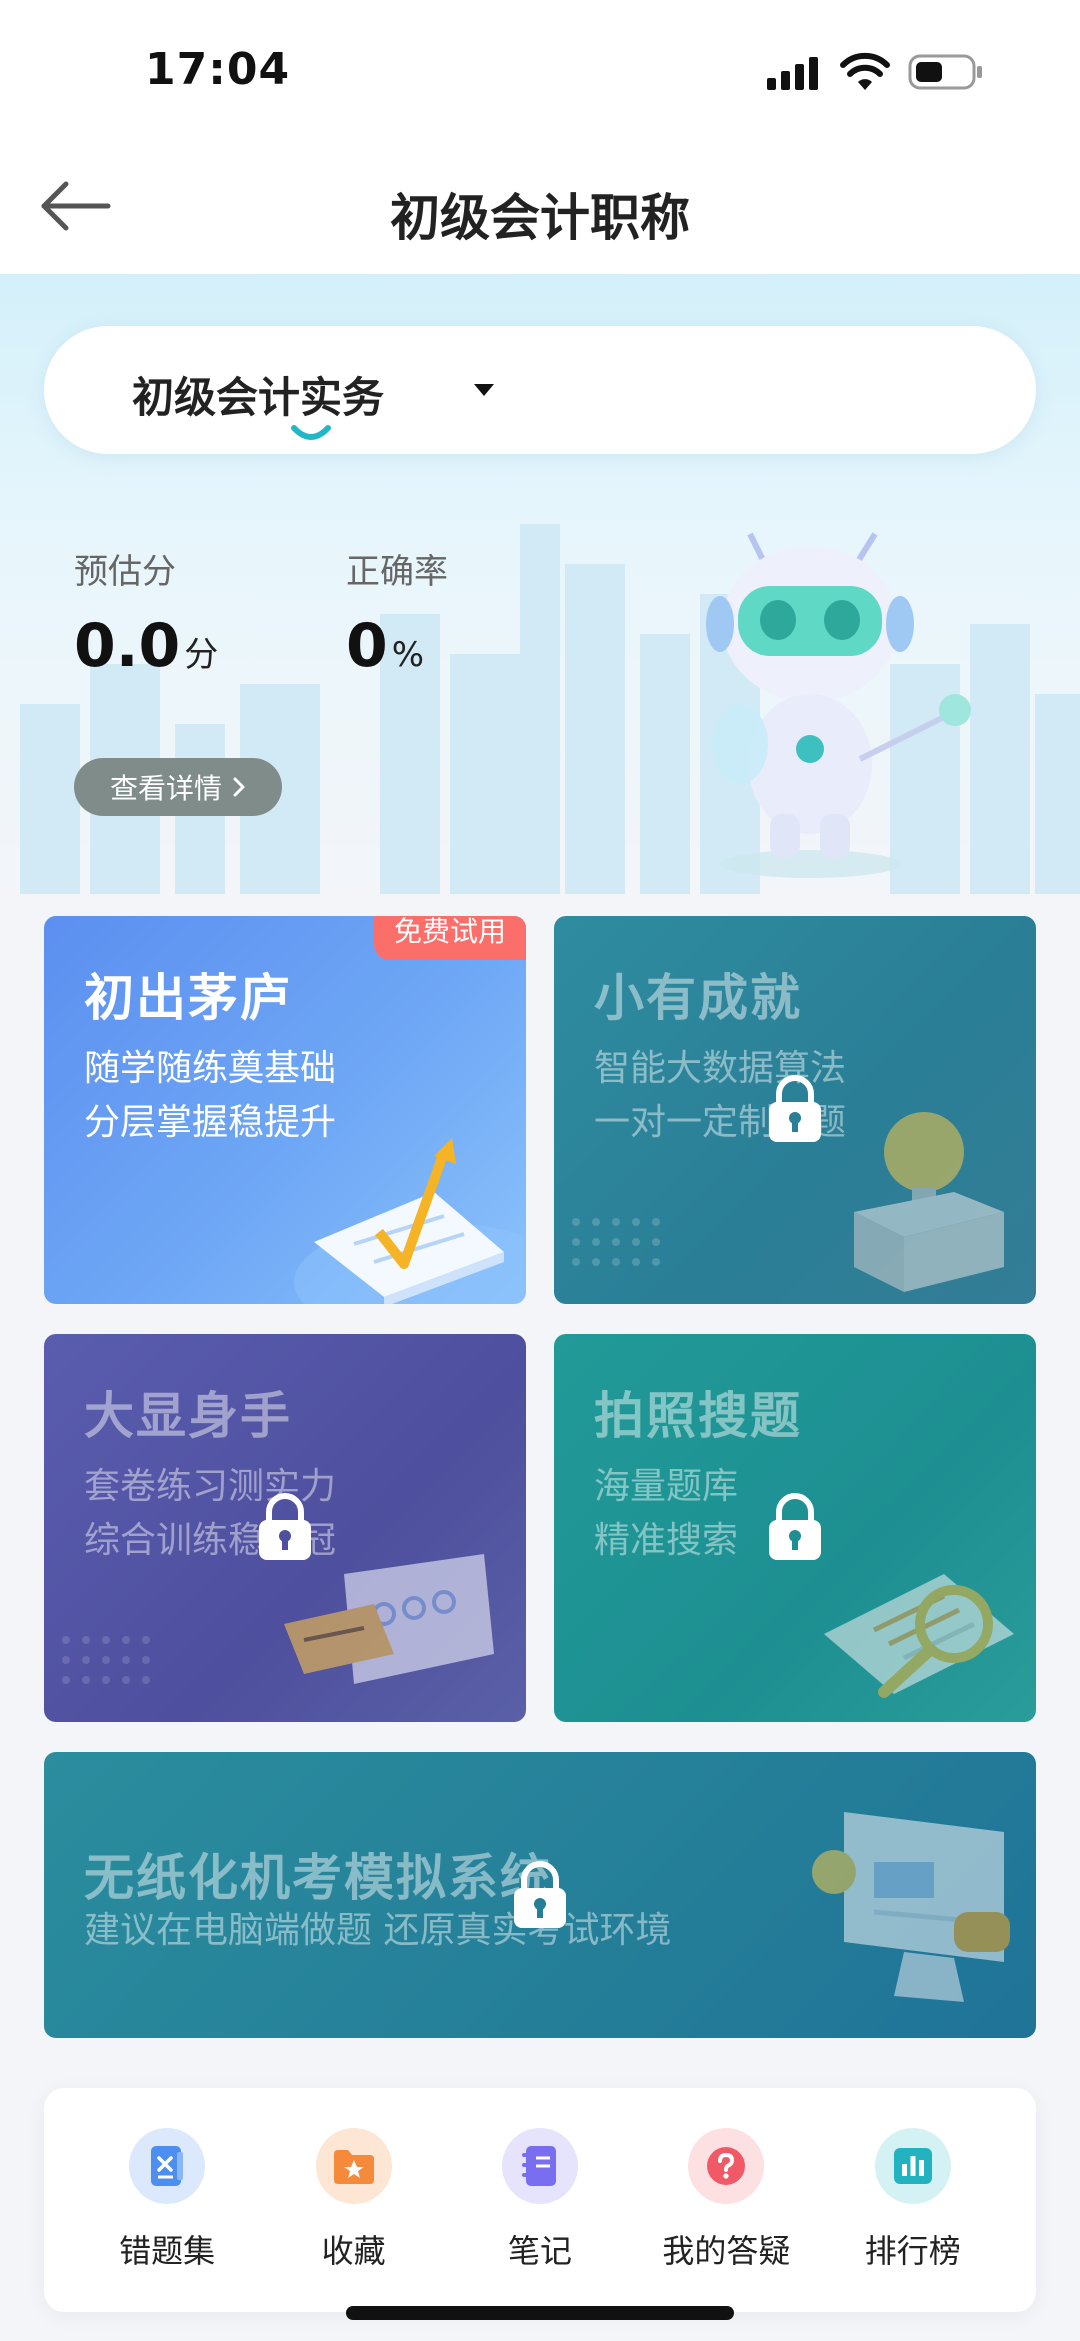 Image resolution: width=1080 pixels, height=2341 pixels. Describe the element at coordinates (239, 787) in the screenshot. I see `chevron-right-icon` at that location.